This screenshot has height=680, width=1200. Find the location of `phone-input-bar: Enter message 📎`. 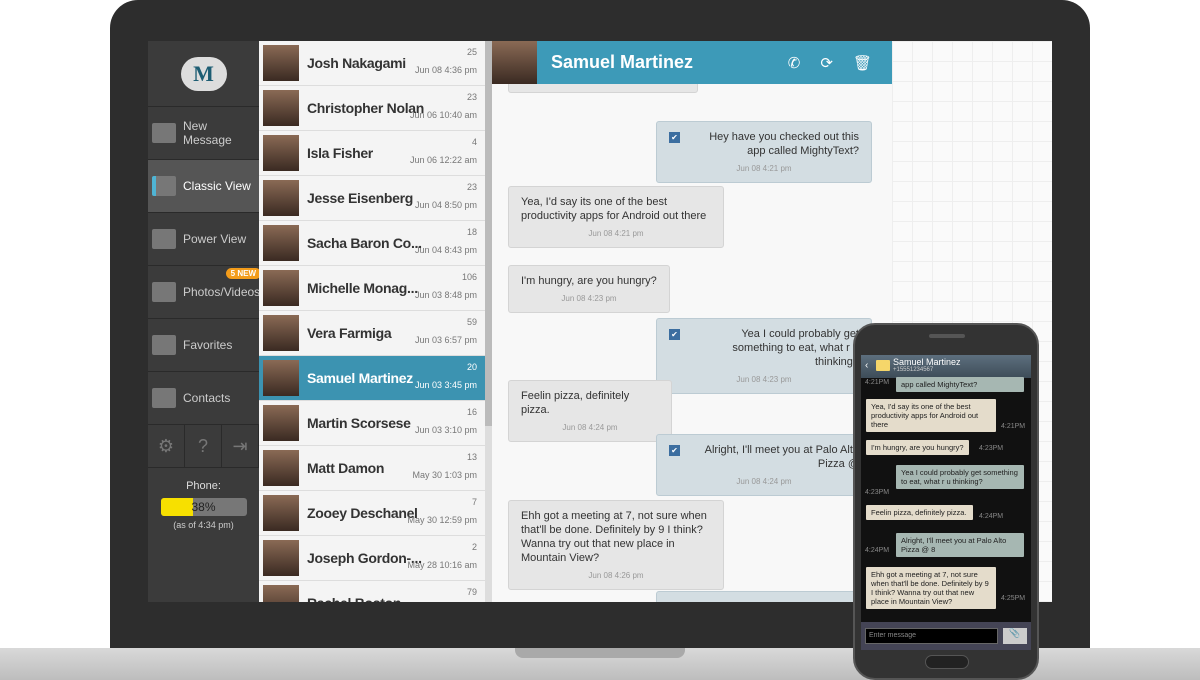

phone-input-bar: Enter message 📎 is located at coordinates (946, 636).